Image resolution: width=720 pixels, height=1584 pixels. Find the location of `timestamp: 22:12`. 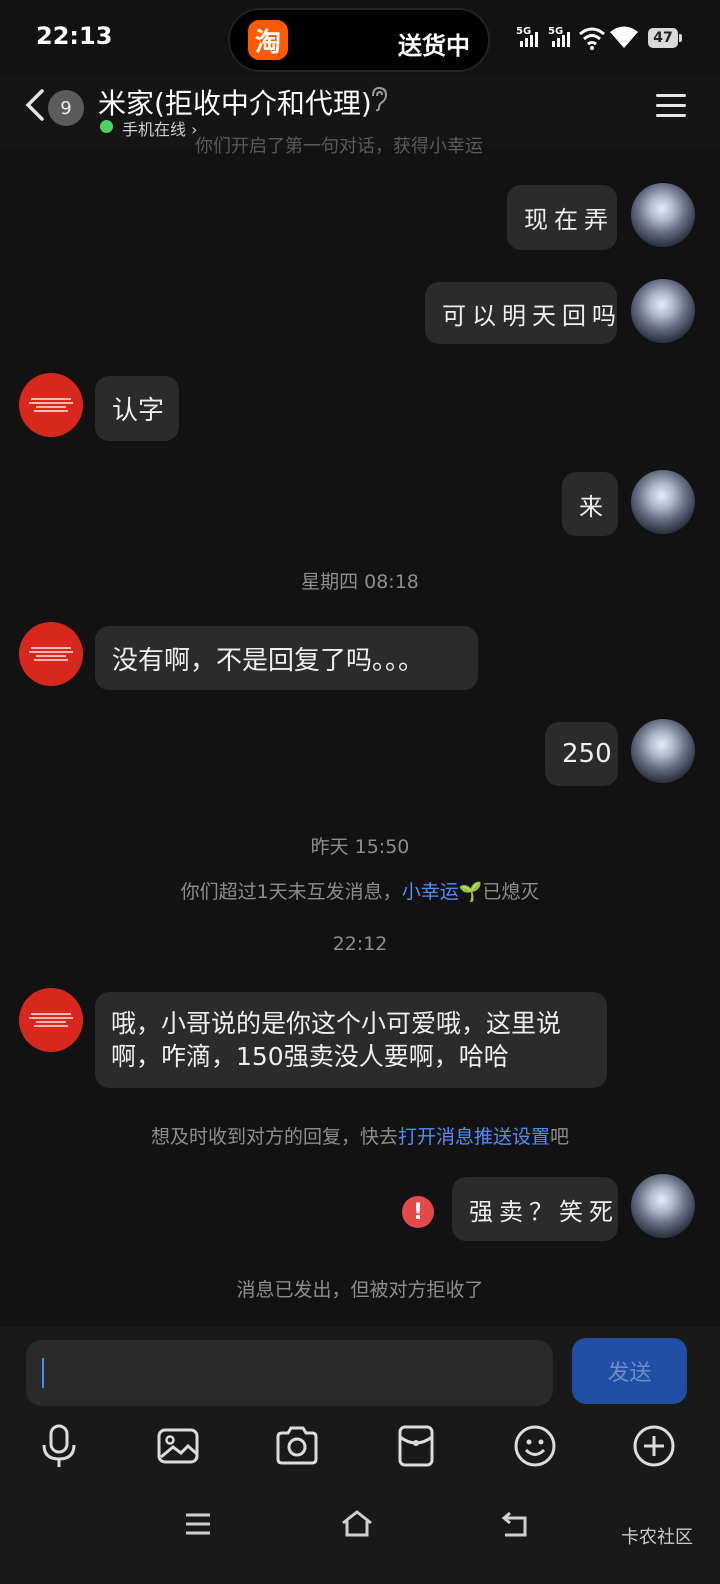

timestamp: 22:12 is located at coordinates (360, 944).